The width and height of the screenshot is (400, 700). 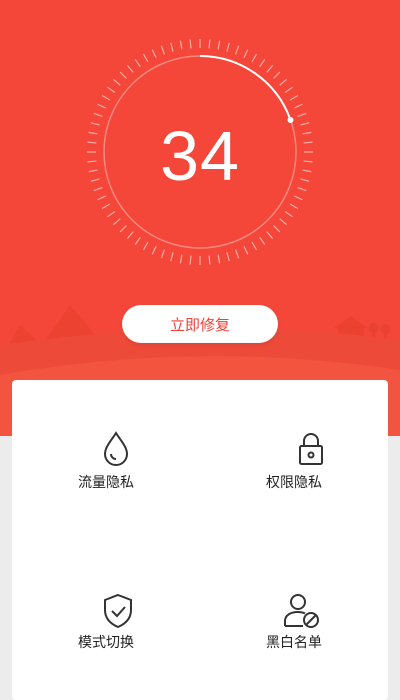 What do you see at coordinates (294, 643) in the screenshot?
I see `feature-label: 黑白名单` at bounding box center [294, 643].